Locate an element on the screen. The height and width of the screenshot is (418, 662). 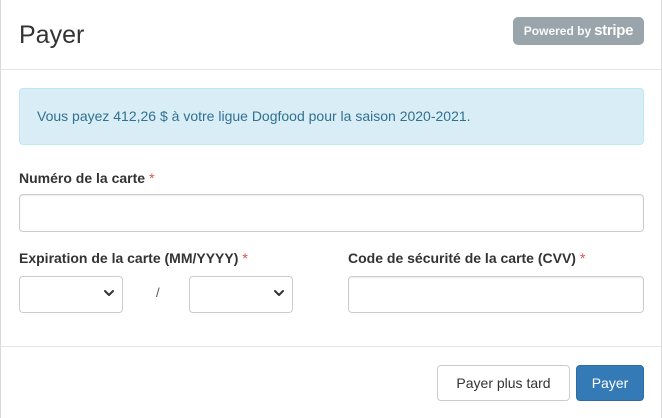
card-number-label-text: Numéro de la carte is located at coordinates (82, 178).